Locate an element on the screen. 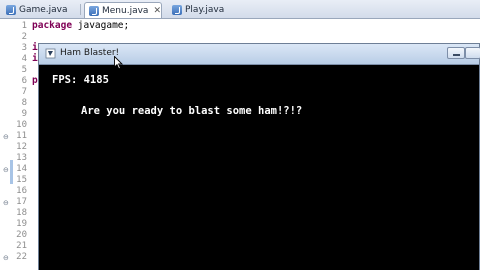 Image resolution: width=480 pixels, height=270 pixels. line-number: 19 is located at coordinates (21, 224).